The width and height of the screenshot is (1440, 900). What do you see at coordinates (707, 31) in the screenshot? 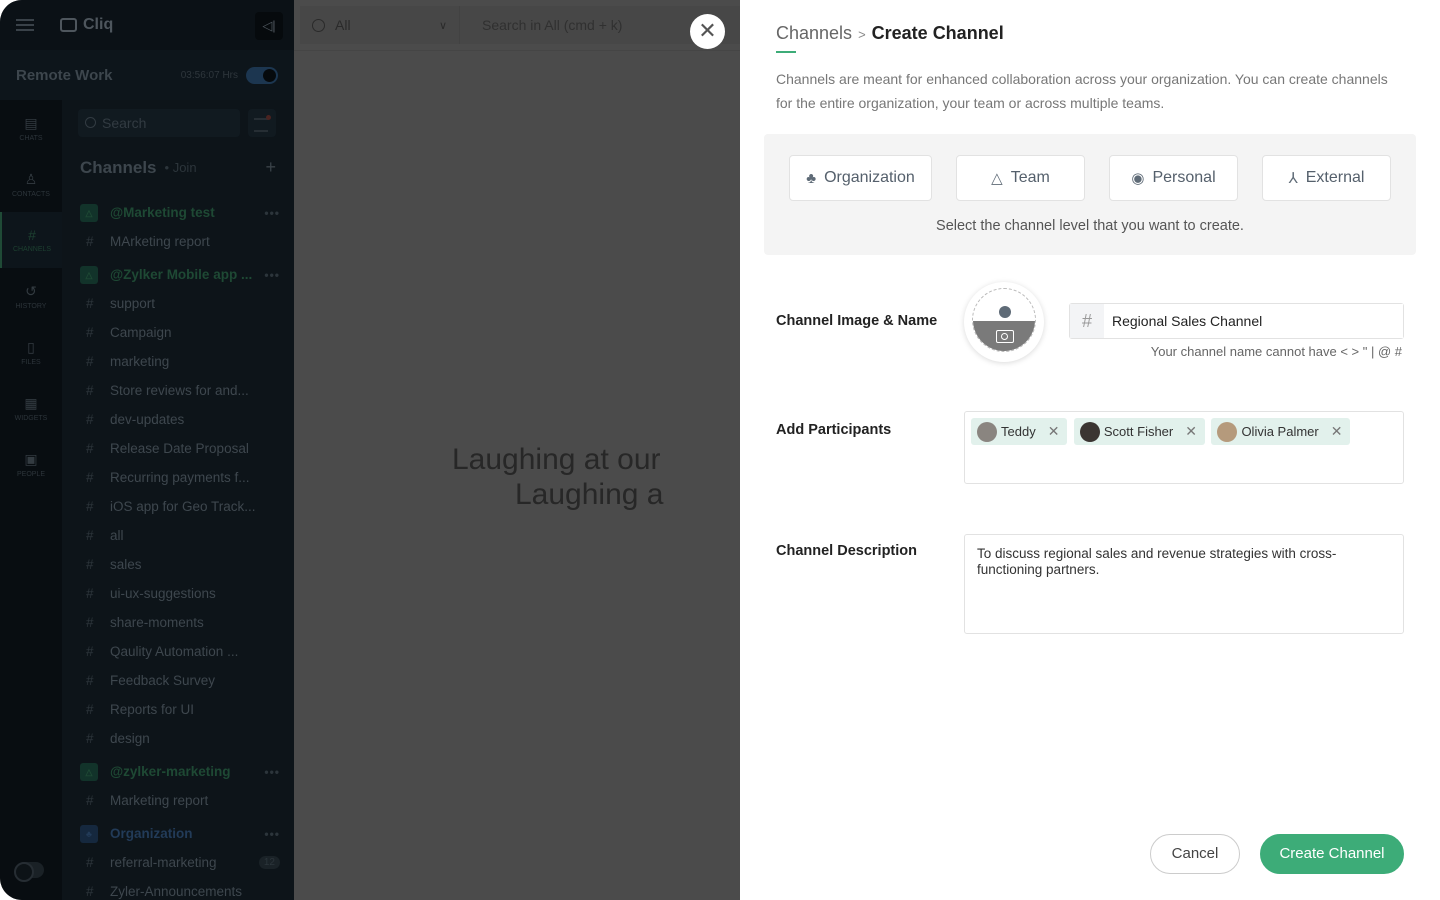
I see `close-modal-button: ✕` at bounding box center [707, 31].